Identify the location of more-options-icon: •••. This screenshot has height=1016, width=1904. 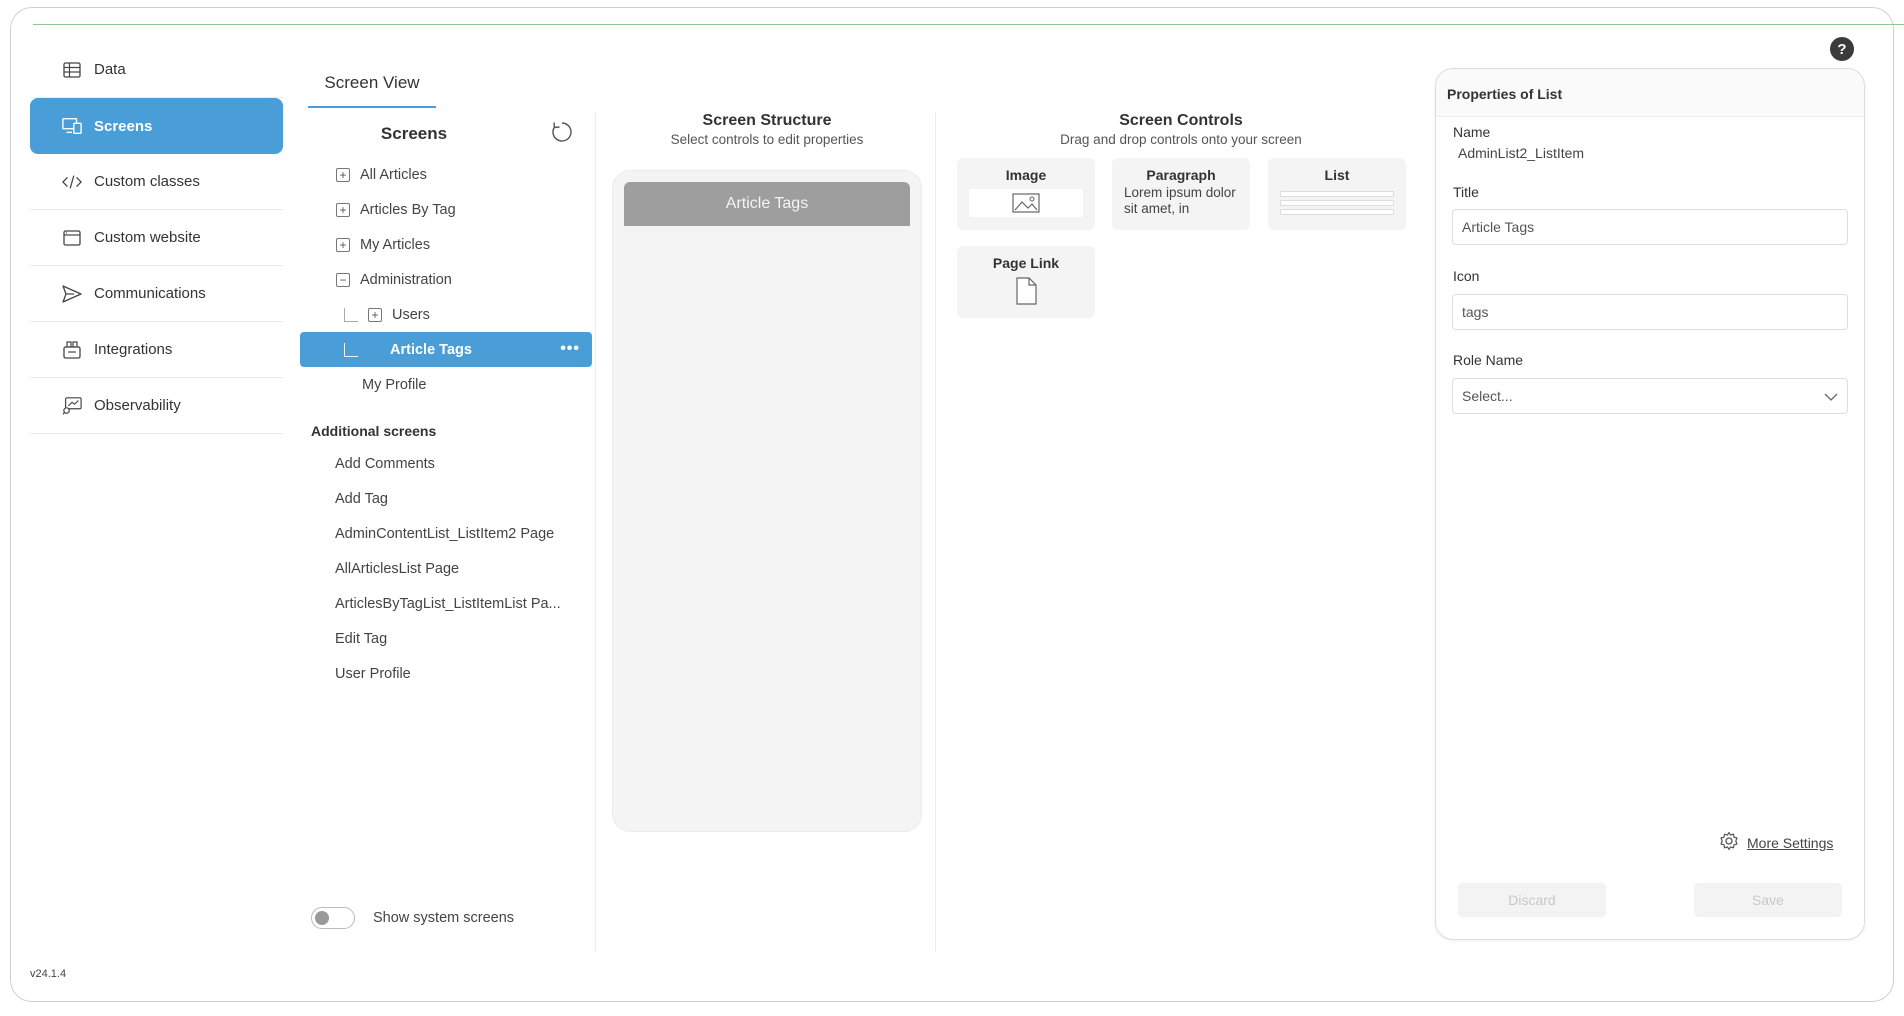
(570, 349).